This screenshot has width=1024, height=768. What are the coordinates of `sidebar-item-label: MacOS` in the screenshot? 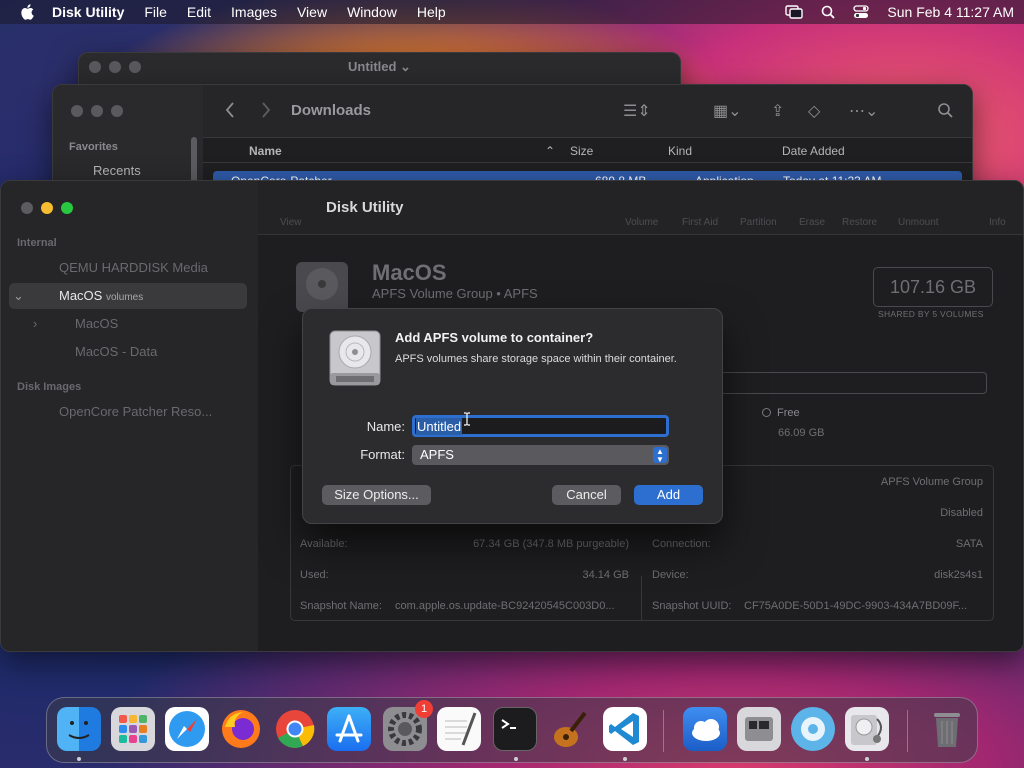 It's located at (81, 295).